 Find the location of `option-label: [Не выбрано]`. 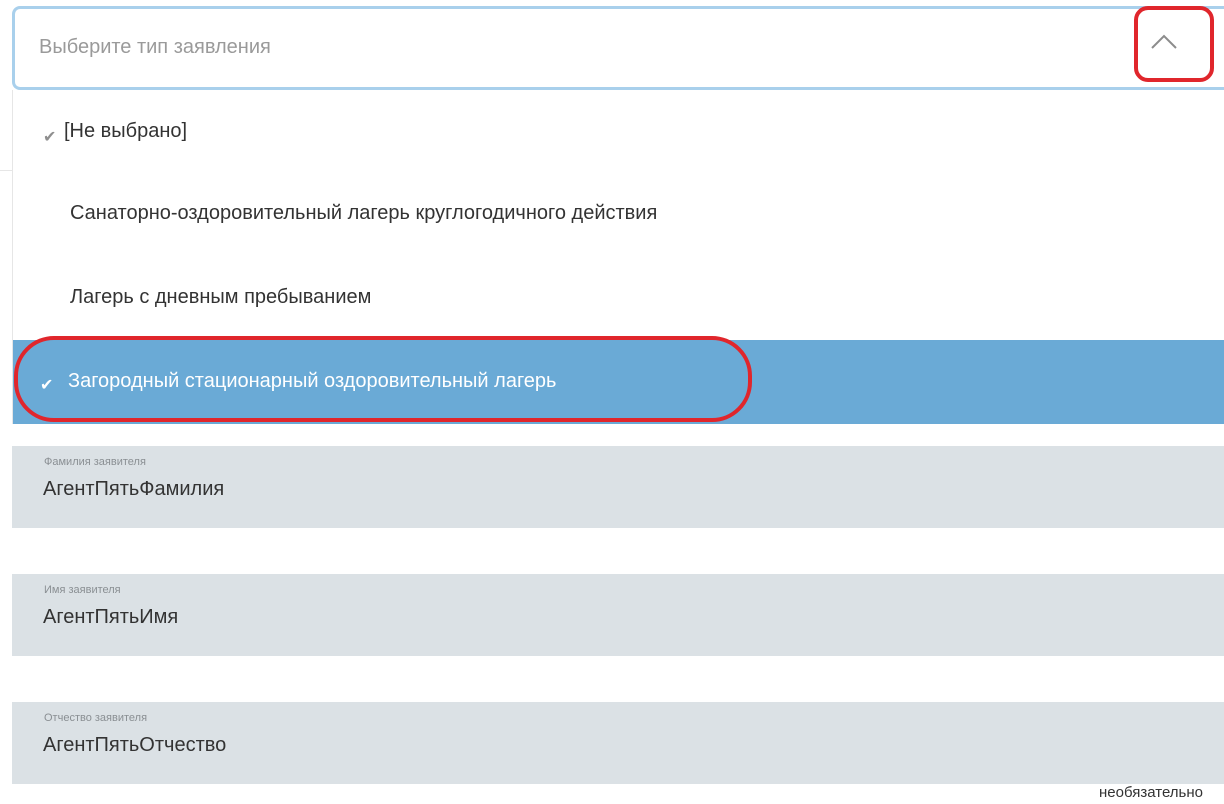

option-label: [Не выбрано] is located at coordinates (126, 131).